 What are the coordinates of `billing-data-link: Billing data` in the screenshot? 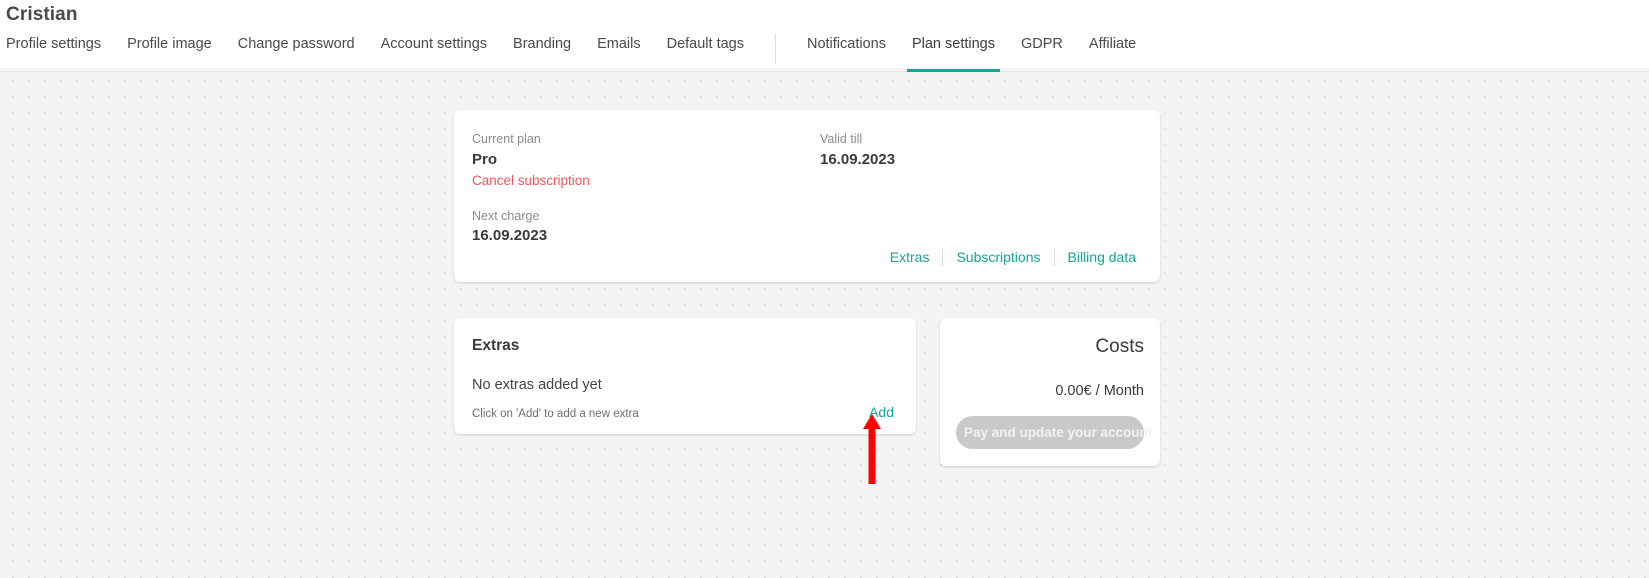 It's located at (1096, 257).